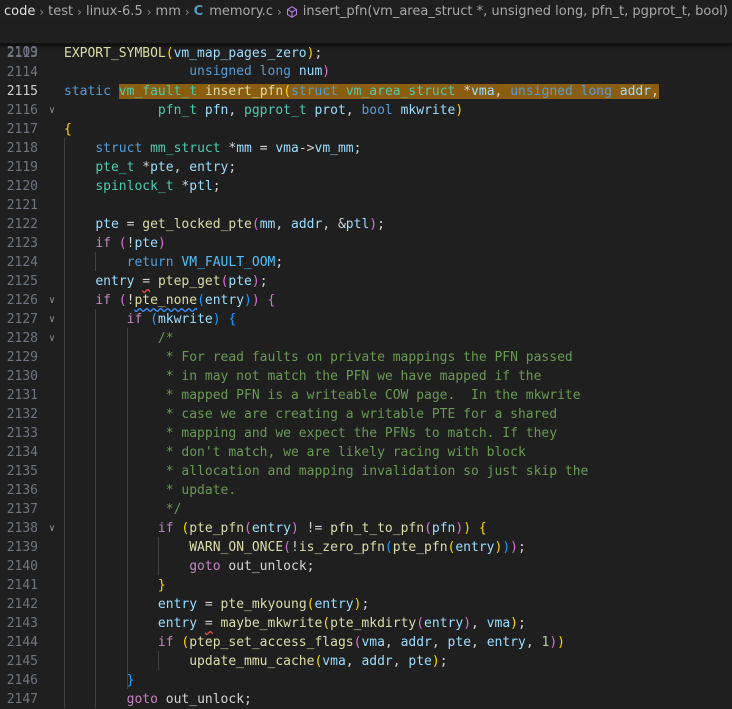 The width and height of the screenshot is (732, 709). I want to click on line-number: 2142, so click(22, 604).